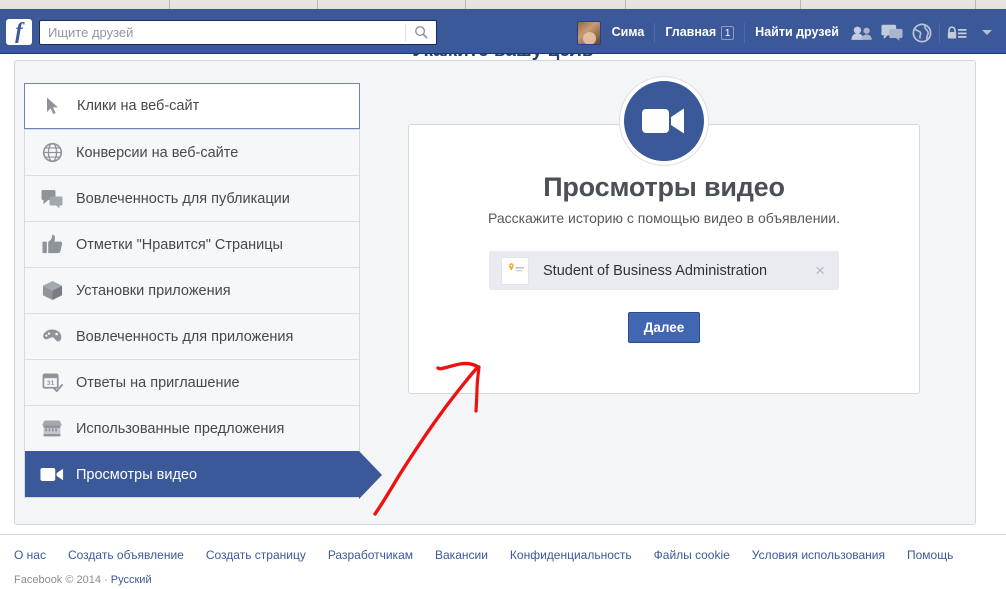  Describe the element at coordinates (138, 106) in the screenshot. I see `sidebar-item-label: Клики на веб-сайт` at that location.